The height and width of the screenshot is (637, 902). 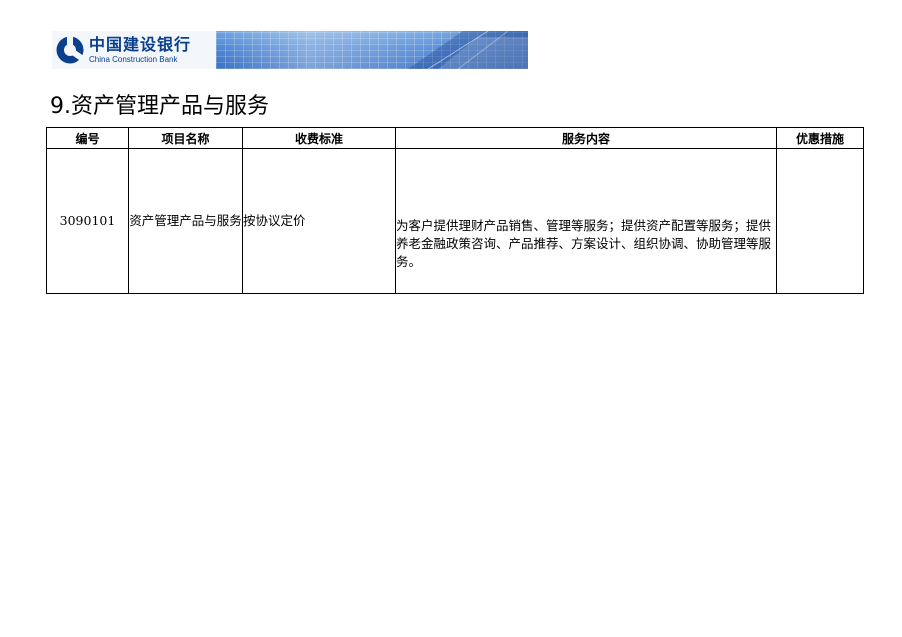 I want to click on bank-banner: 中国建设银行 China Construction Bank, so click(x=290, y=50).